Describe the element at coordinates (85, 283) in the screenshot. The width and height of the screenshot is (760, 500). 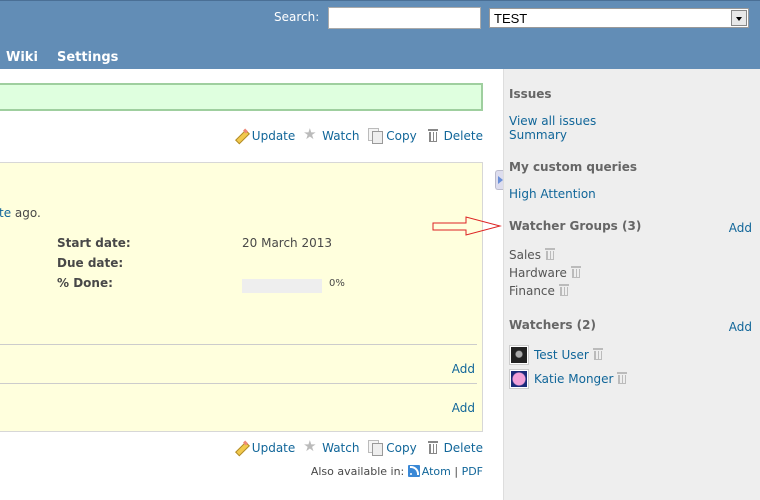
I see `done-ratio-label: % Done:` at that location.